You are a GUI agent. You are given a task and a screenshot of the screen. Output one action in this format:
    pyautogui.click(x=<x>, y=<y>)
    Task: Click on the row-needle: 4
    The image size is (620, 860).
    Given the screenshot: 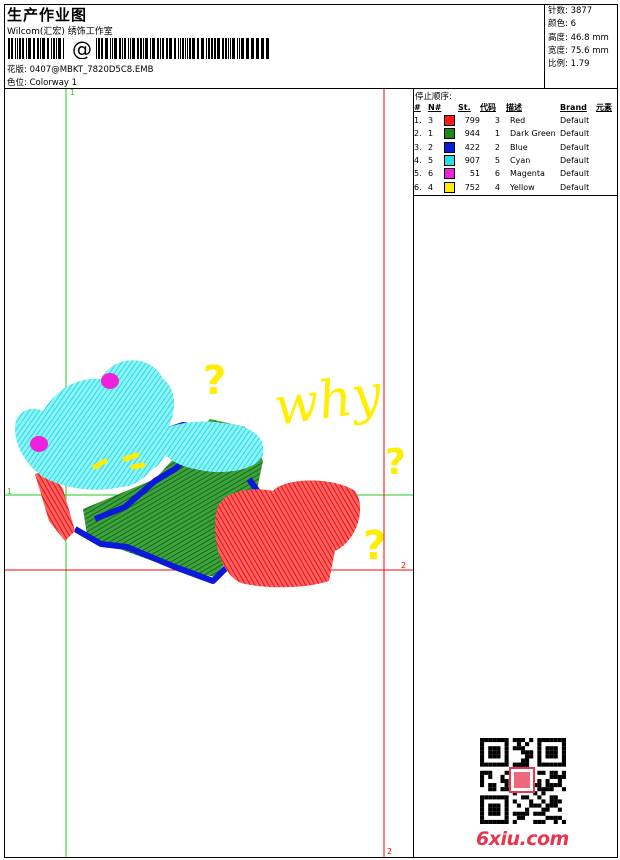 What is the action you would take?
    pyautogui.click(x=431, y=187)
    